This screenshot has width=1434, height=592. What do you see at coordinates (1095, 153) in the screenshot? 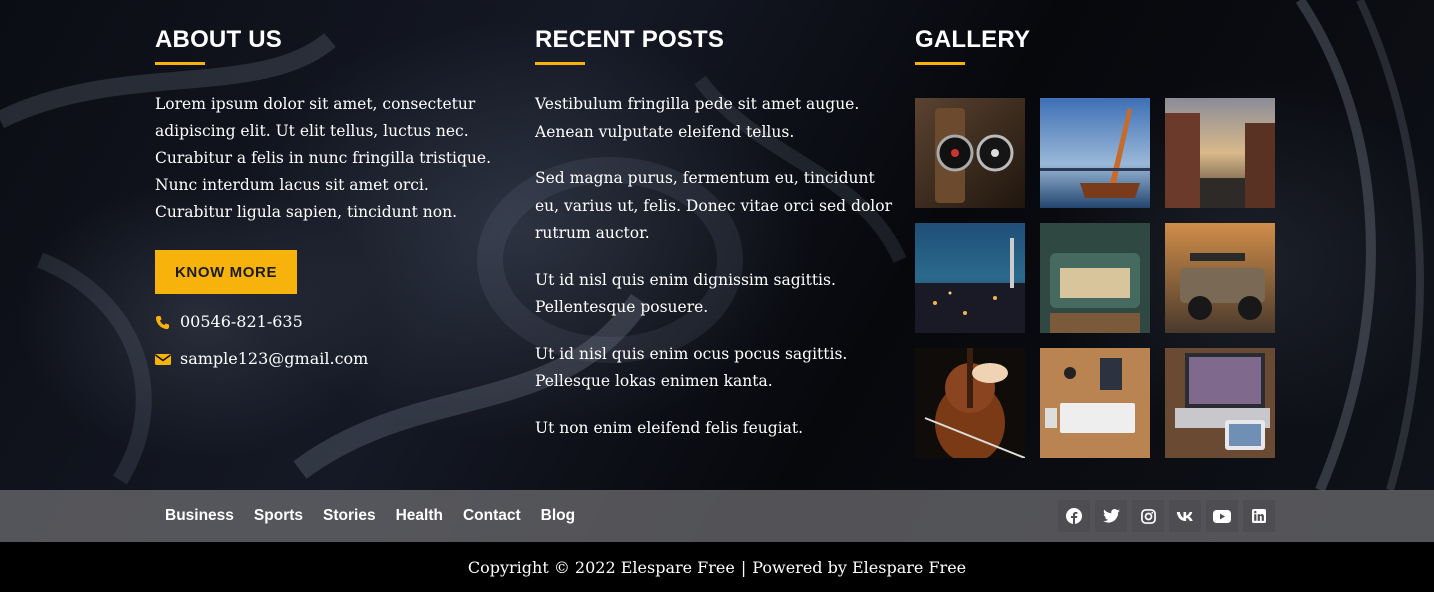
I see `gallery-image-harbor` at bounding box center [1095, 153].